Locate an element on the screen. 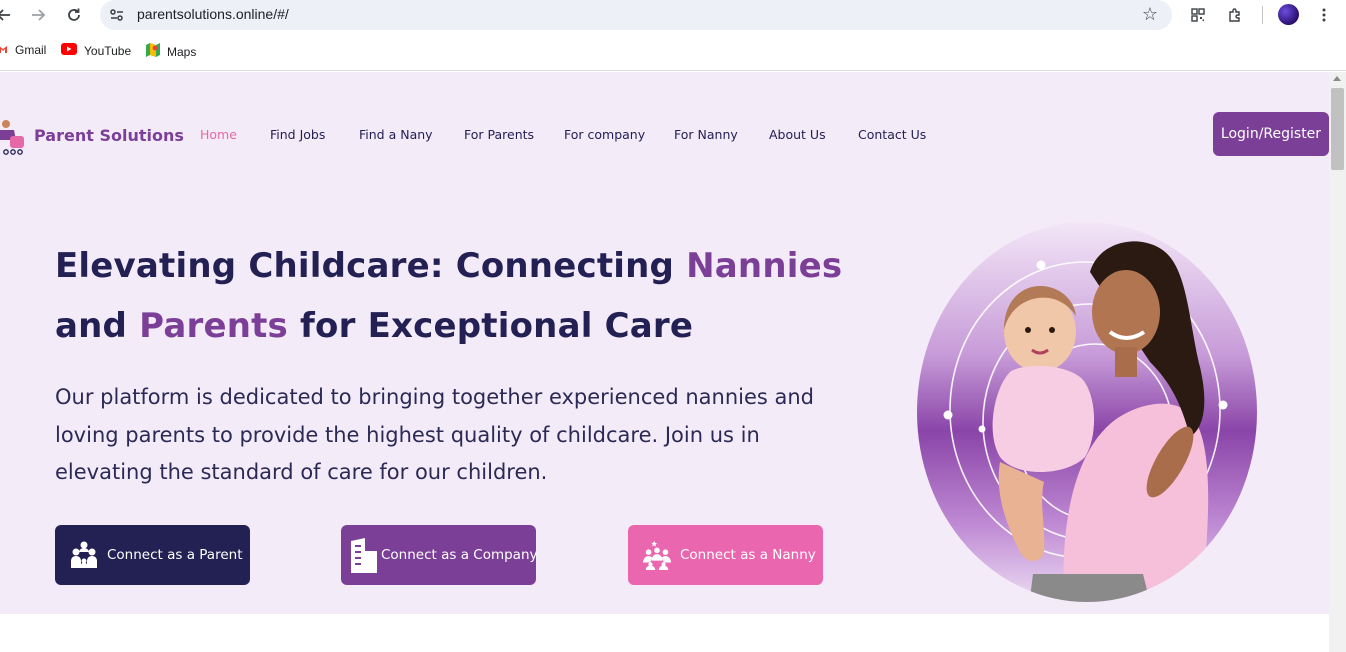 Image resolution: width=1346 pixels, height=652 pixels. bookmark-gmail: Gmail is located at coordinates (23, 50).